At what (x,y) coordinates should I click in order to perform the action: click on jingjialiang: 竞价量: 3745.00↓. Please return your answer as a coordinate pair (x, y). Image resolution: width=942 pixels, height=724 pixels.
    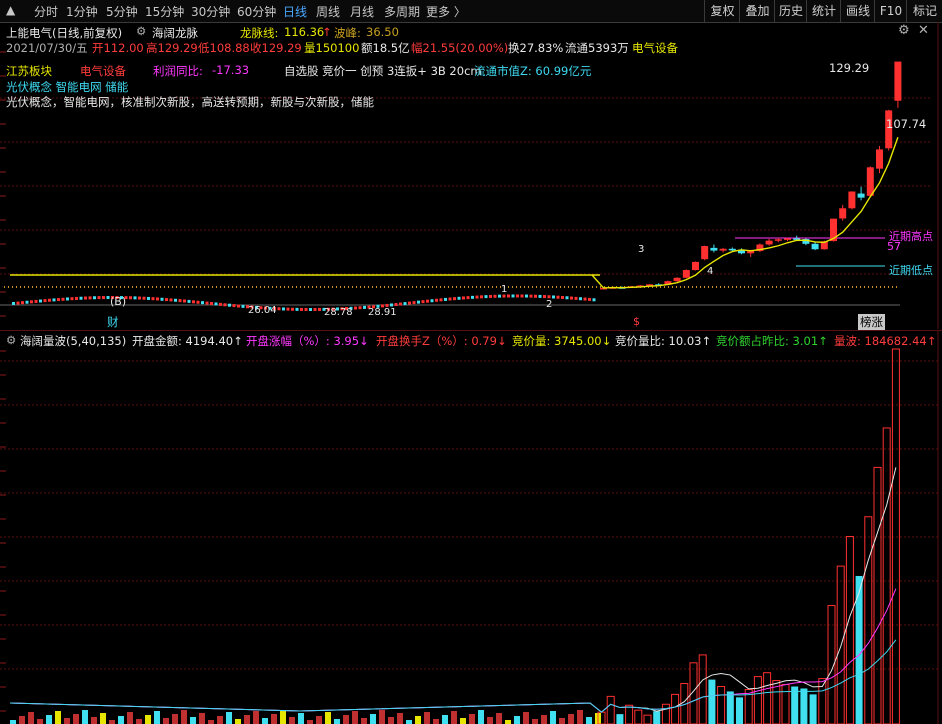
    Looking at the image, I should click on (561, 341).